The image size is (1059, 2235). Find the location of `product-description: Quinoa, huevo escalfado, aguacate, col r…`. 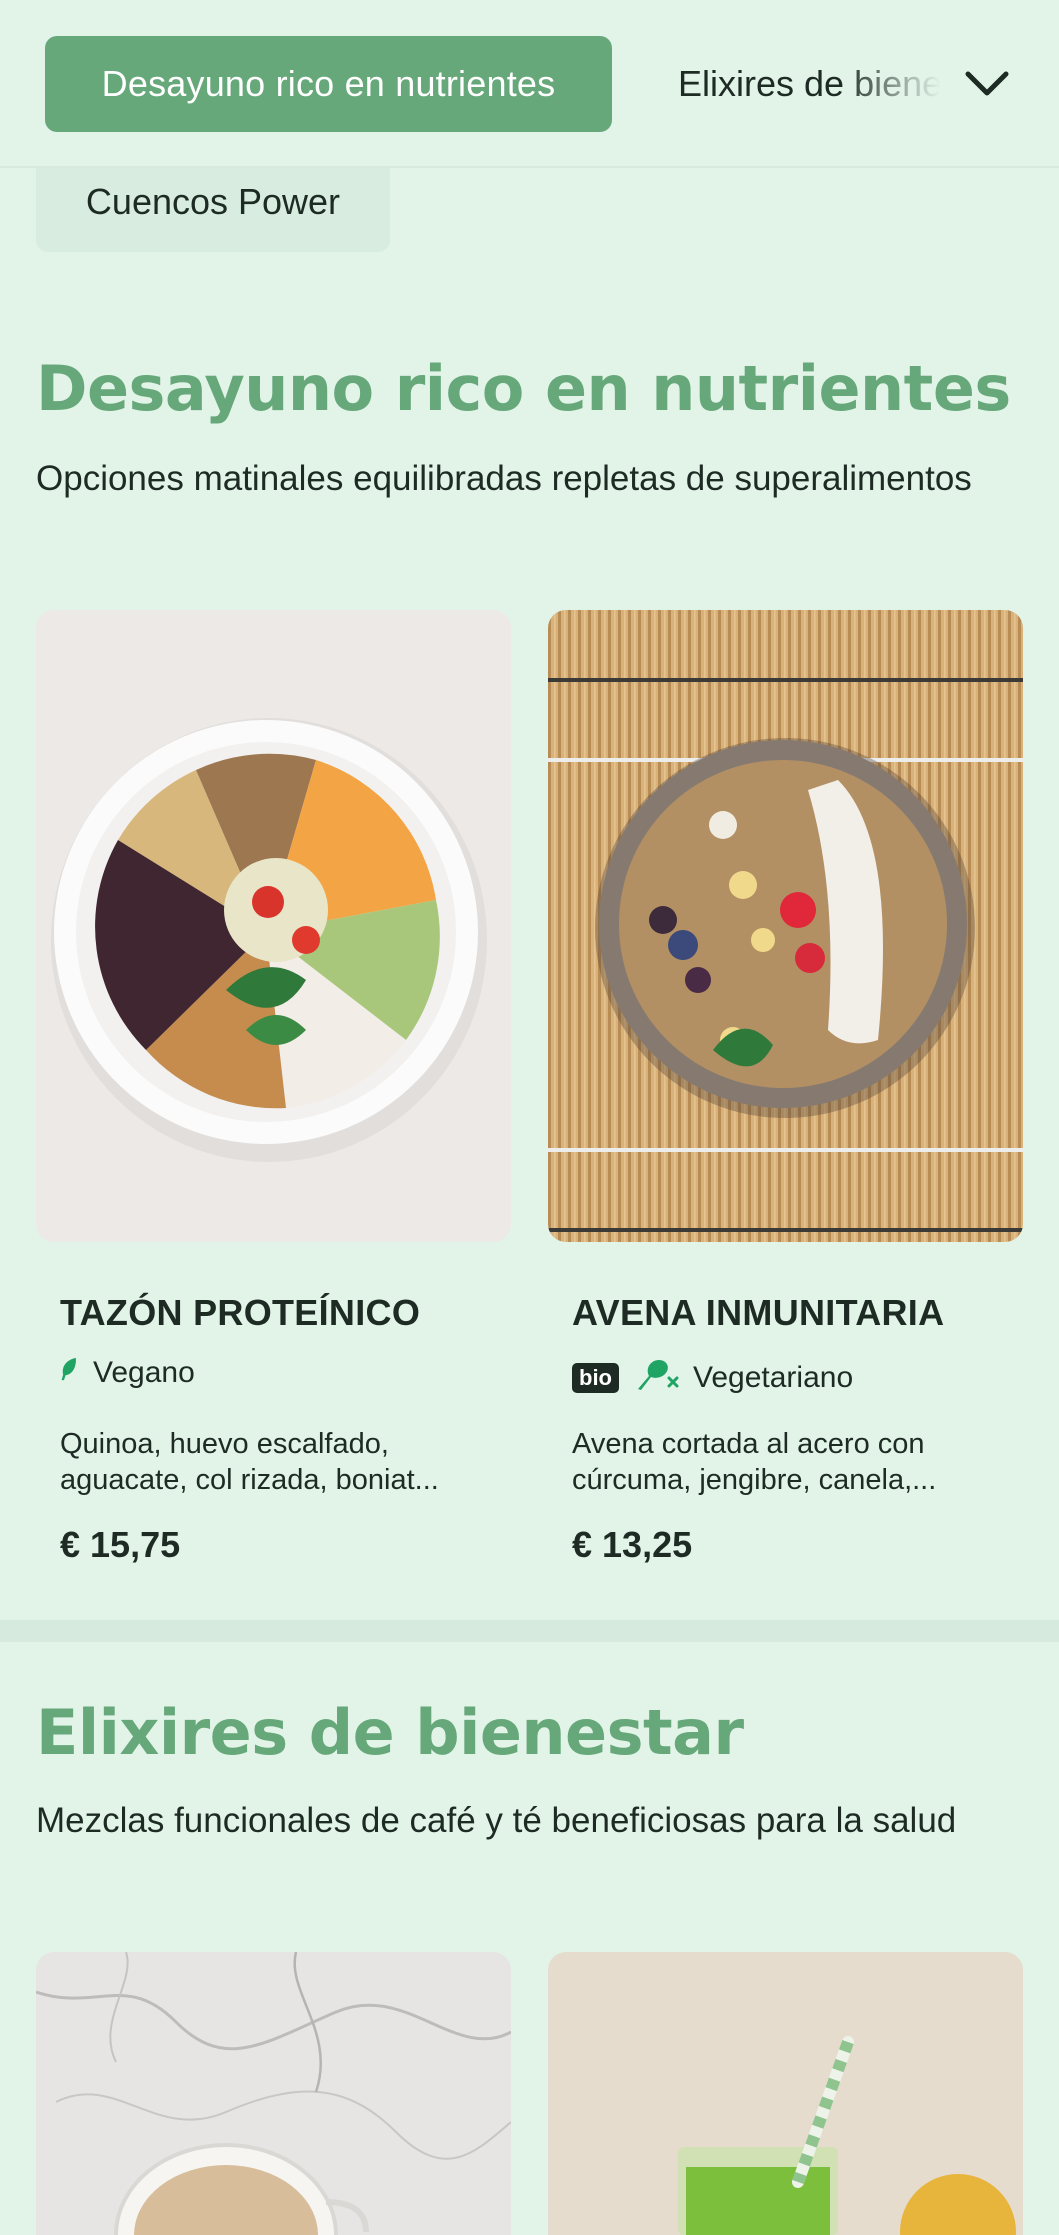

product-description: Quinoa, huevo escalfado, aguacate, col r… is located at coordinates (280, 1462).